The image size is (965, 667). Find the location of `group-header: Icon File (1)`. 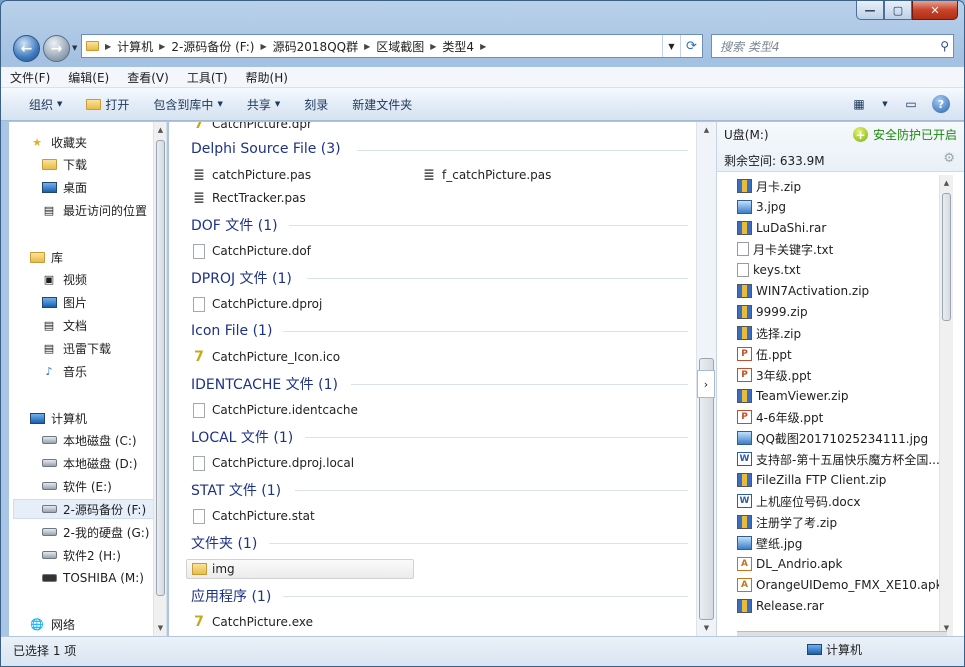

group-header: Icon File (1) is located at coordinates (231, 331).